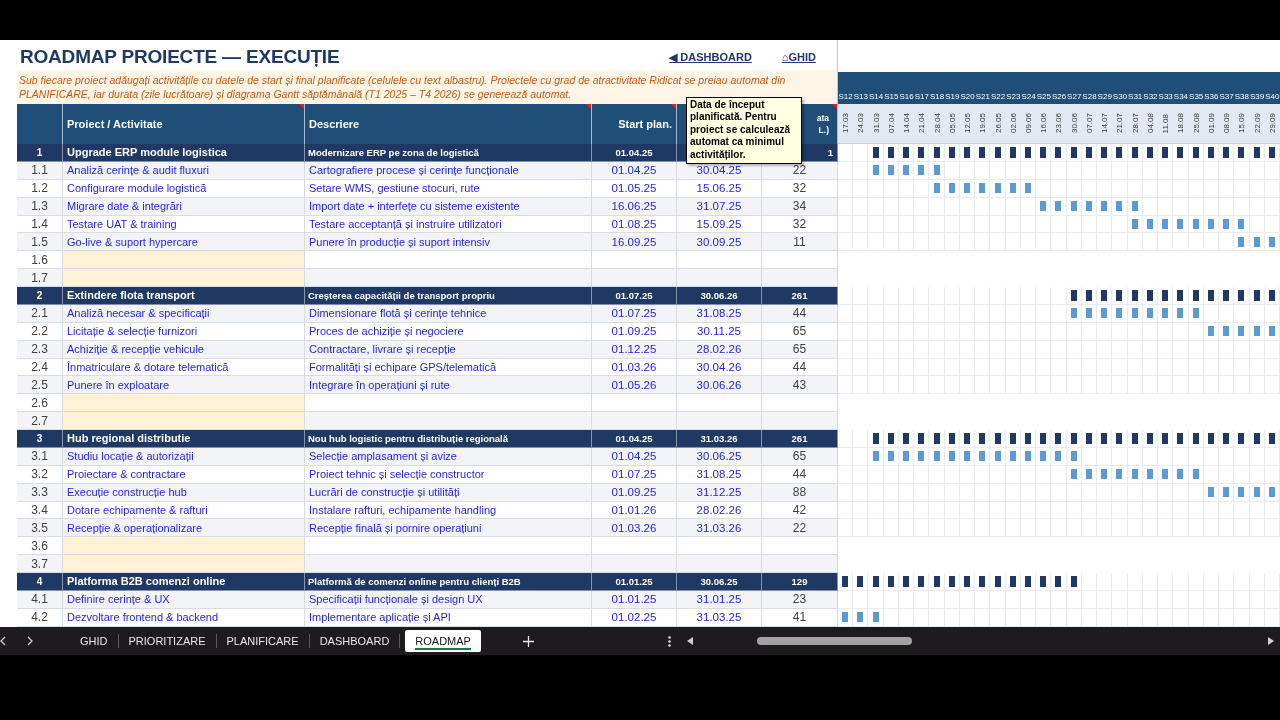 Image resolution: width=1280 pixels, height=720 pixels. I want to click on activity-description-cell: Setare WMS, gestiune stocuri, rute, so click(448, 188).